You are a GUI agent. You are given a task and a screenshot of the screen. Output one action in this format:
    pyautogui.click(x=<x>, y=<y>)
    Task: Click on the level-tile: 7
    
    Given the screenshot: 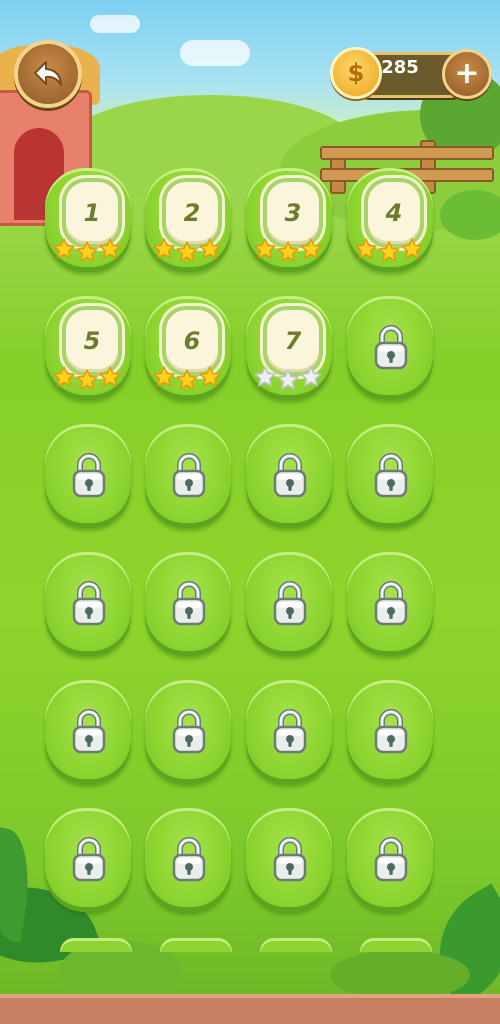 What is the action you would take?
    pyautogui.click(x=289, y=348)
    